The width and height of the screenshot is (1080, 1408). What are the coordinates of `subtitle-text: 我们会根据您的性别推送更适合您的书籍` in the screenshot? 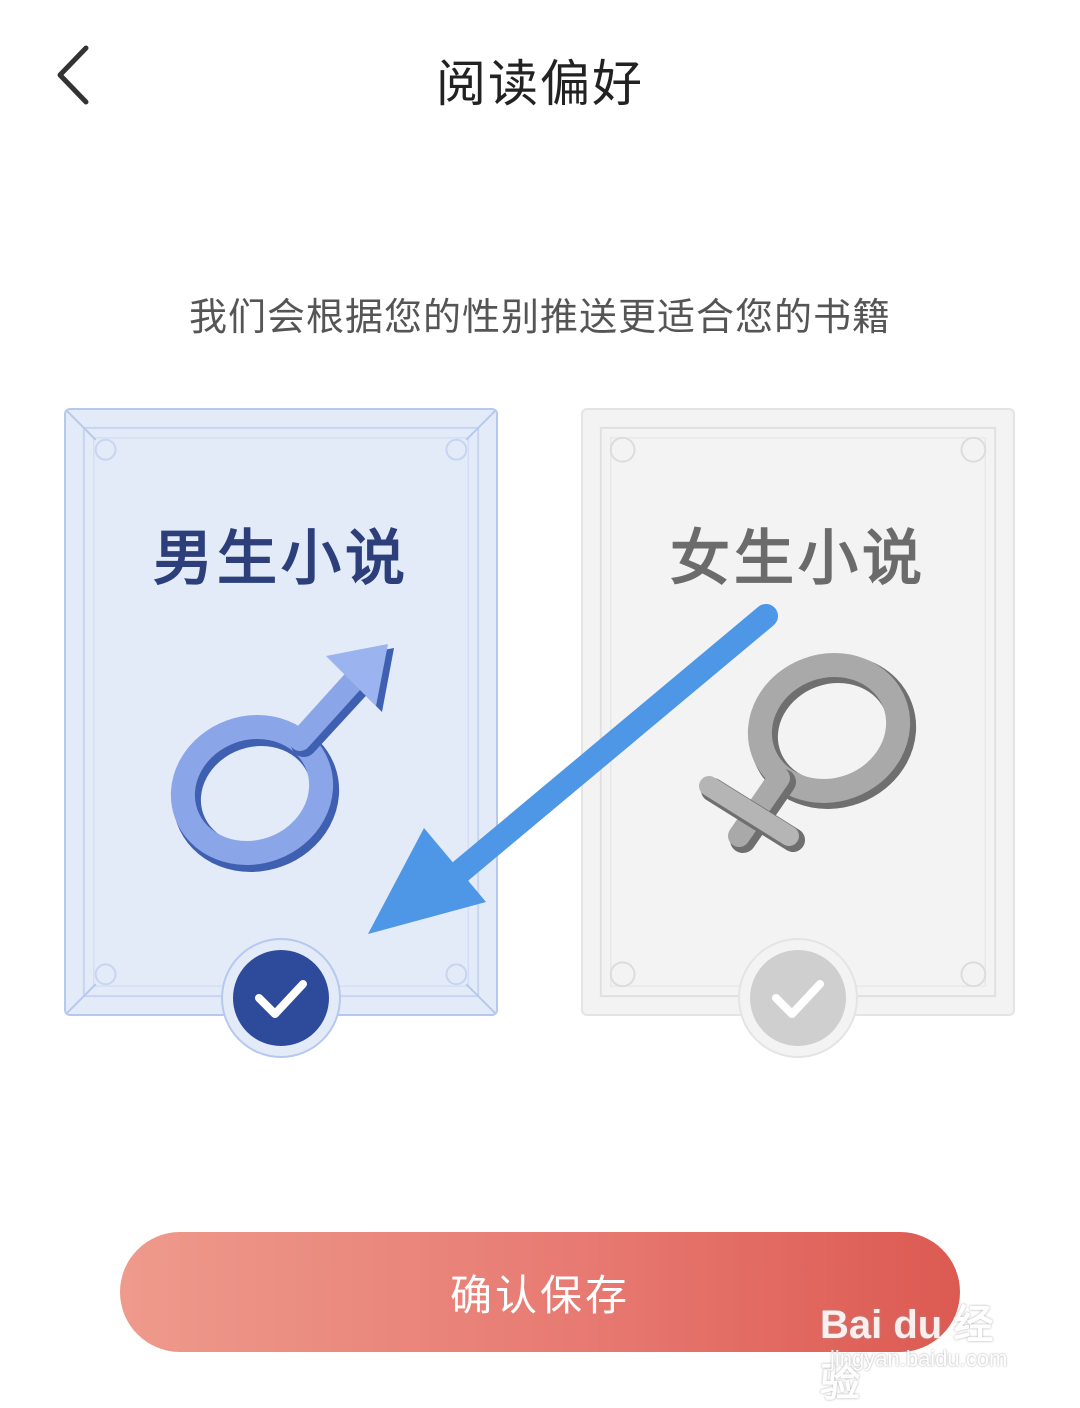 It's located at (539, 317).